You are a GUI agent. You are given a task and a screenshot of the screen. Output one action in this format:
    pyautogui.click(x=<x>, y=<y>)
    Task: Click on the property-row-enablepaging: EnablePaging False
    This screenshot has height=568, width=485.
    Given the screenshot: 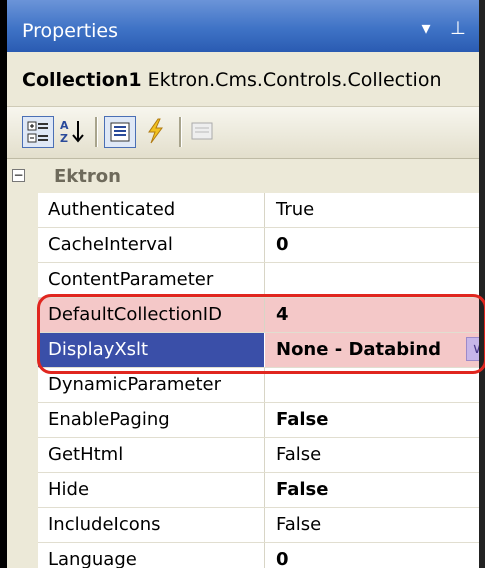 What is the action you would take?
    pyautogui.click(x=258, y=420)
    